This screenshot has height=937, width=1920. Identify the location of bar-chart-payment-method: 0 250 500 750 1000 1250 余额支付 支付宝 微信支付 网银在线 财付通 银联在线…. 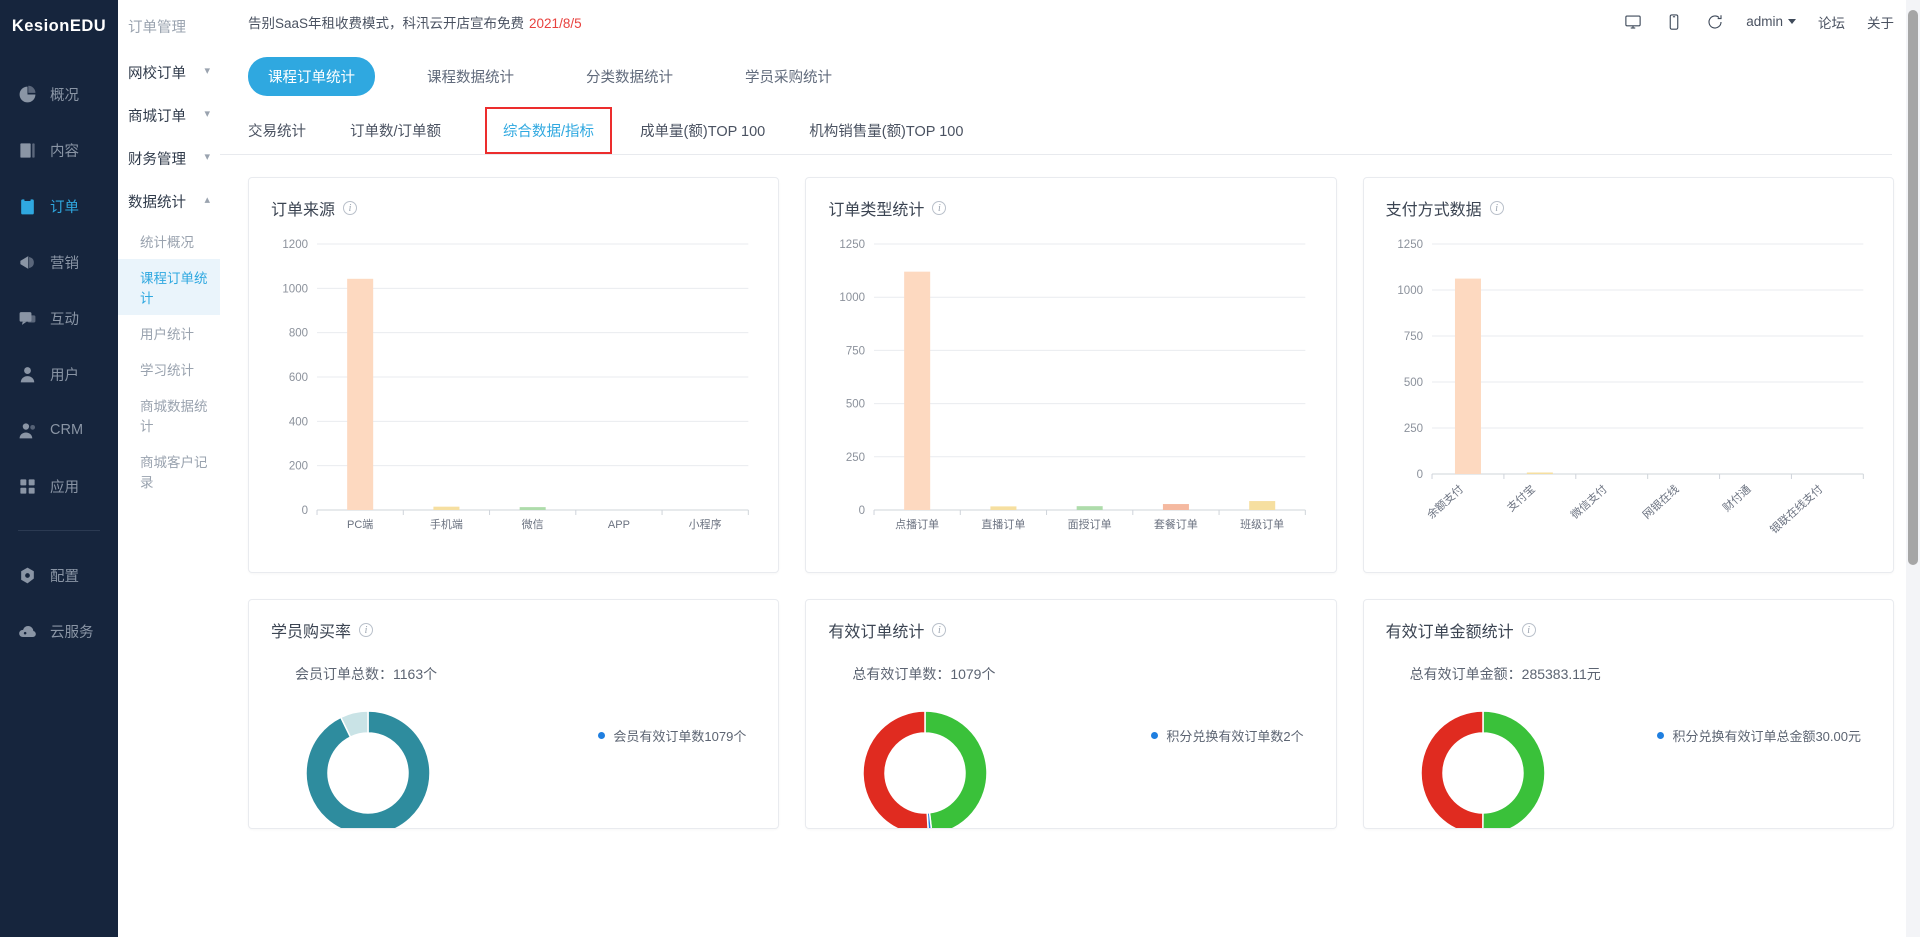
(1628, 393).